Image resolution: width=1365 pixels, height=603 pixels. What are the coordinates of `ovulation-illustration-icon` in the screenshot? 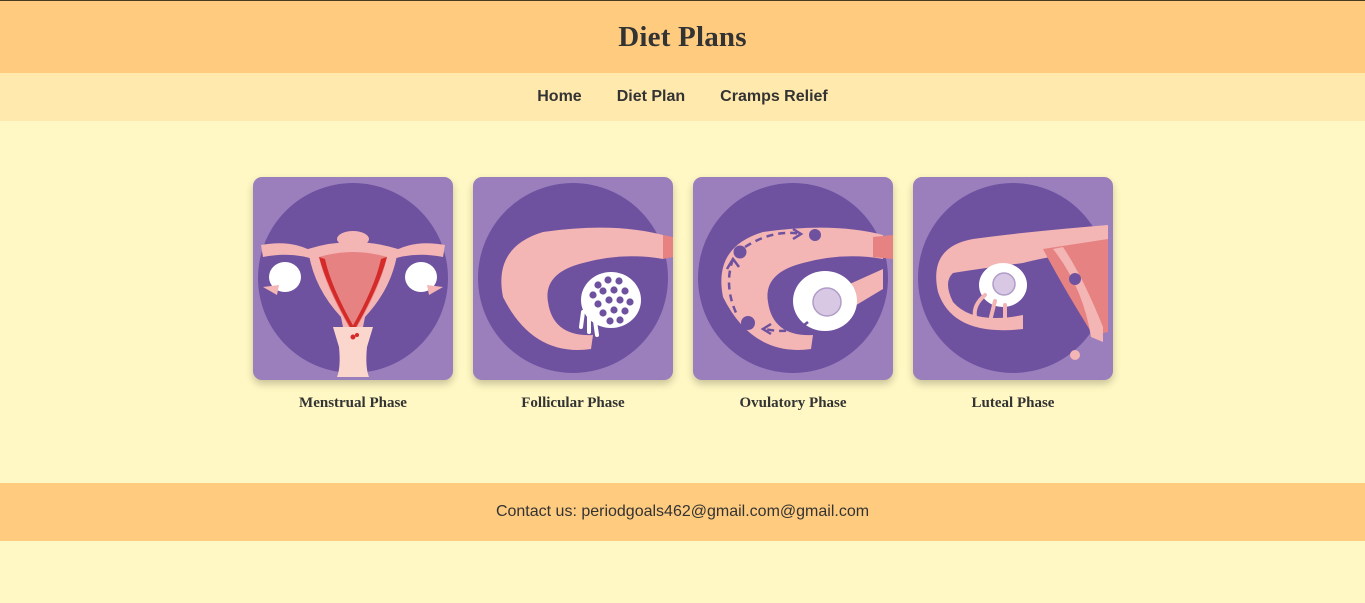 It's located at (793, 278).